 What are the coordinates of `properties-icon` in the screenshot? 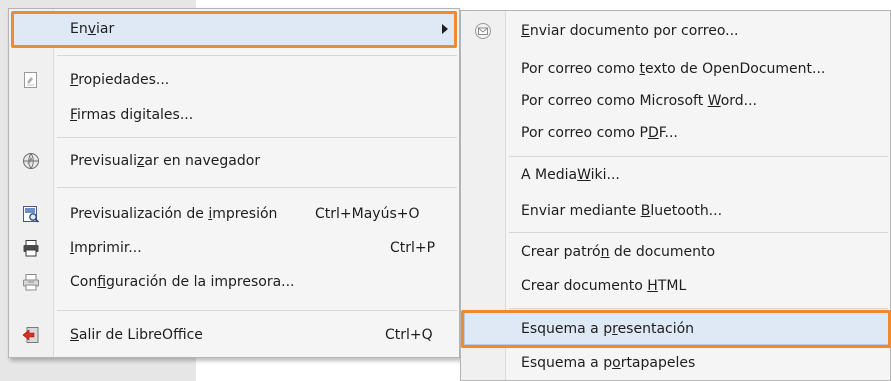 It's located at (31, 80).